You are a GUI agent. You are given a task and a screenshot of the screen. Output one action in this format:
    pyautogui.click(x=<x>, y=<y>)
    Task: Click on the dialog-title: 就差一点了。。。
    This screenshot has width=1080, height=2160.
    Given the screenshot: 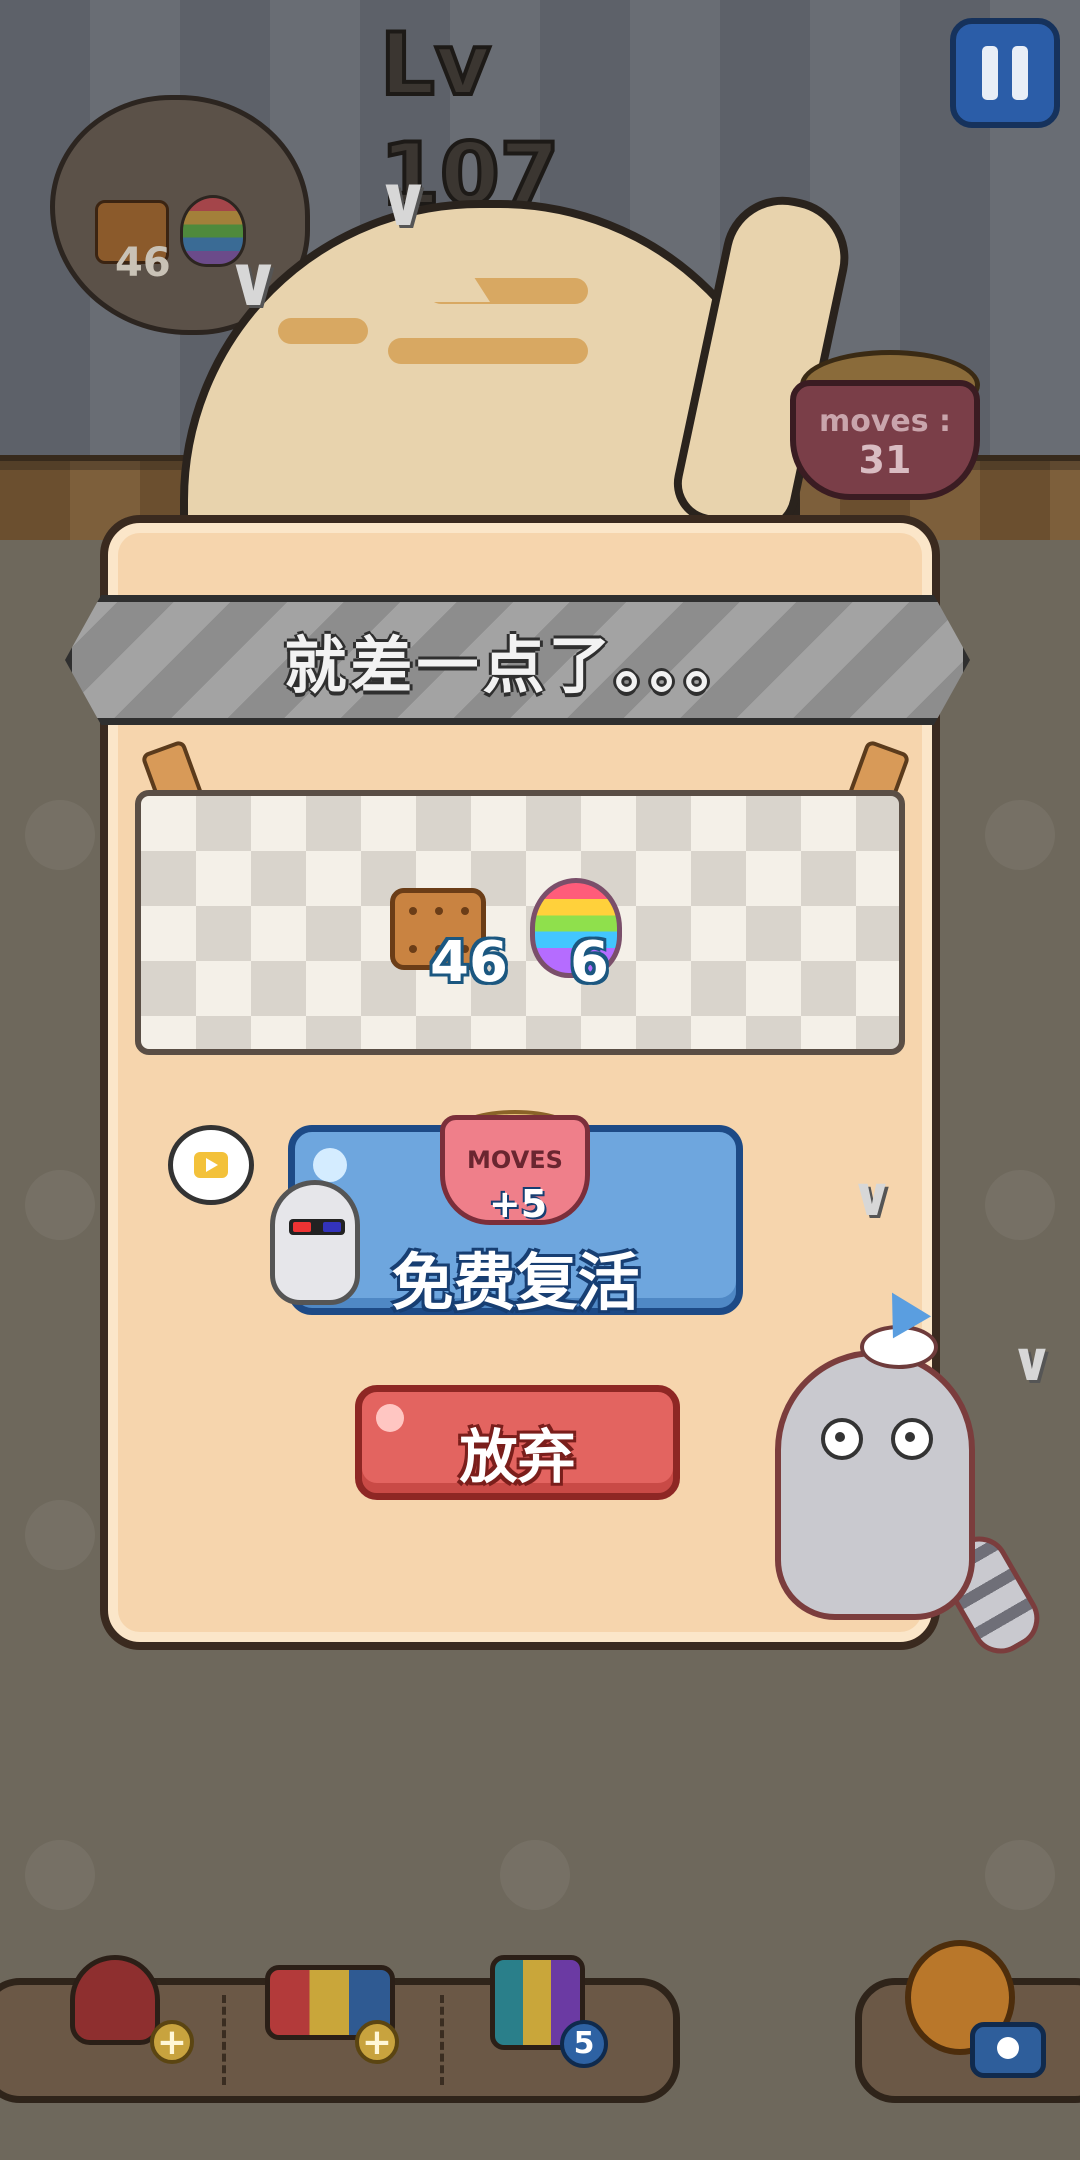 What is the action you would take?
    pyautogui.click(x=517, y=665)
    